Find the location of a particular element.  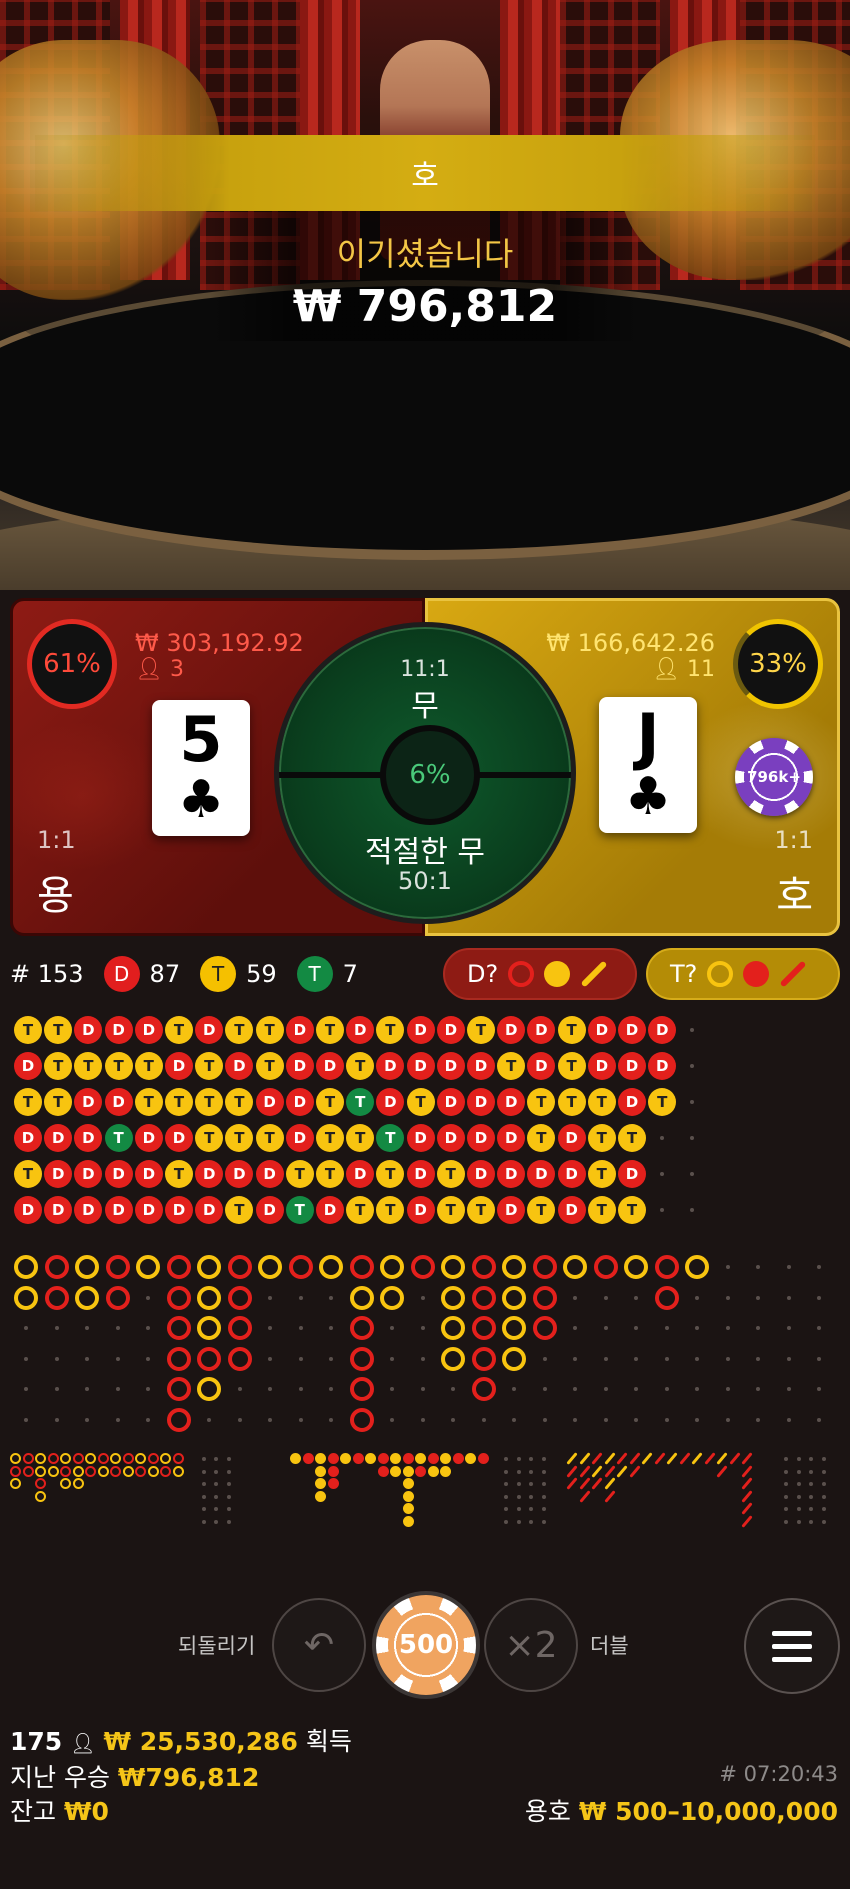

menu-button is located at coordinates (792, 1646).